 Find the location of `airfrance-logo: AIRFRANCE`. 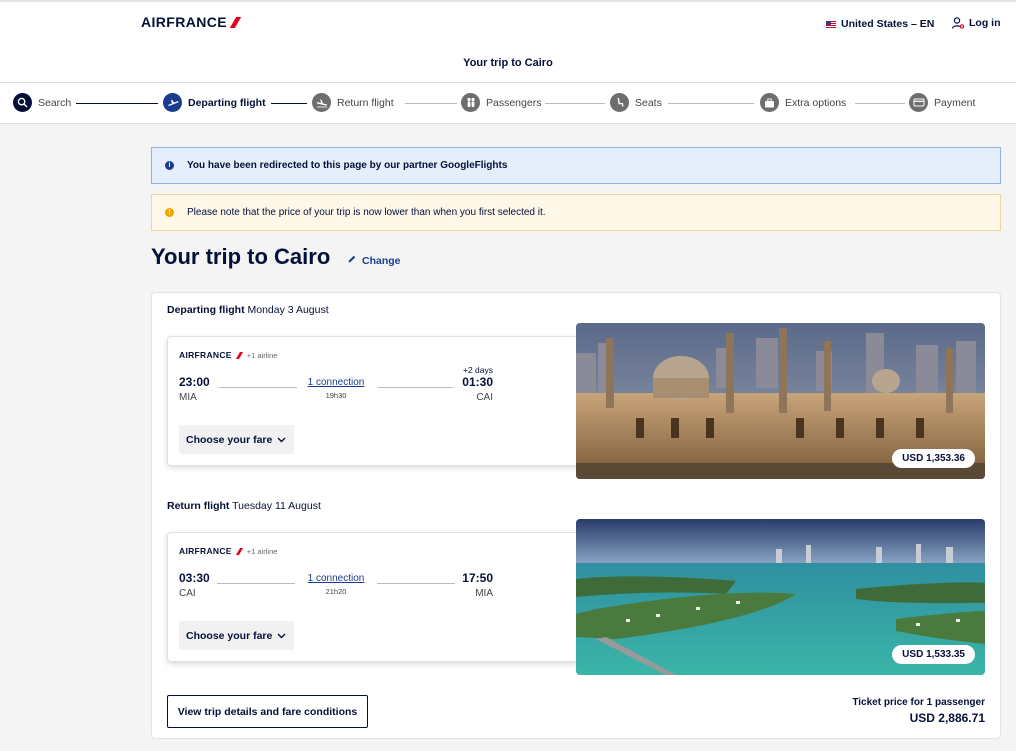

airfrance-logo: AIRFRANCE is located at coordinates (191, 22).